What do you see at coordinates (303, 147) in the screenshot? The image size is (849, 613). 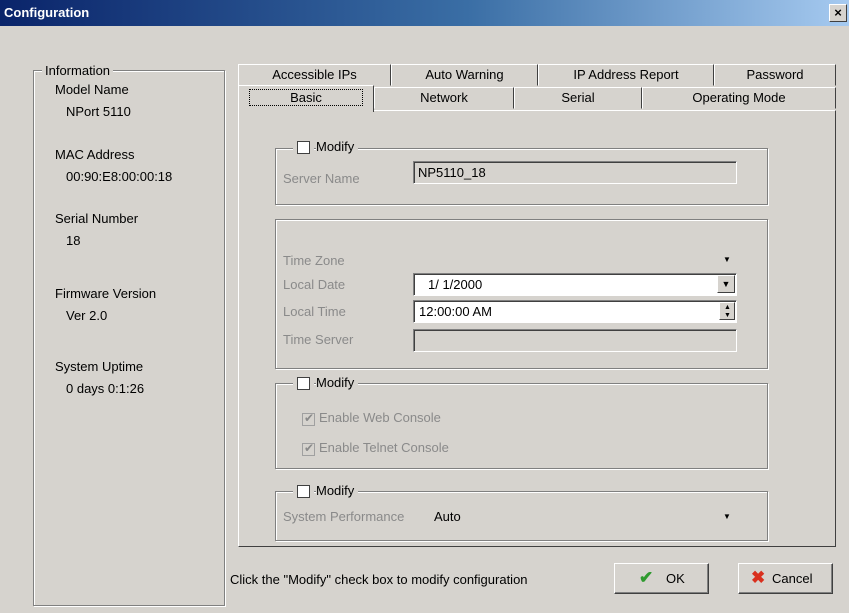 I see `server-modify-checkbox` at bounding box center [303, 147].